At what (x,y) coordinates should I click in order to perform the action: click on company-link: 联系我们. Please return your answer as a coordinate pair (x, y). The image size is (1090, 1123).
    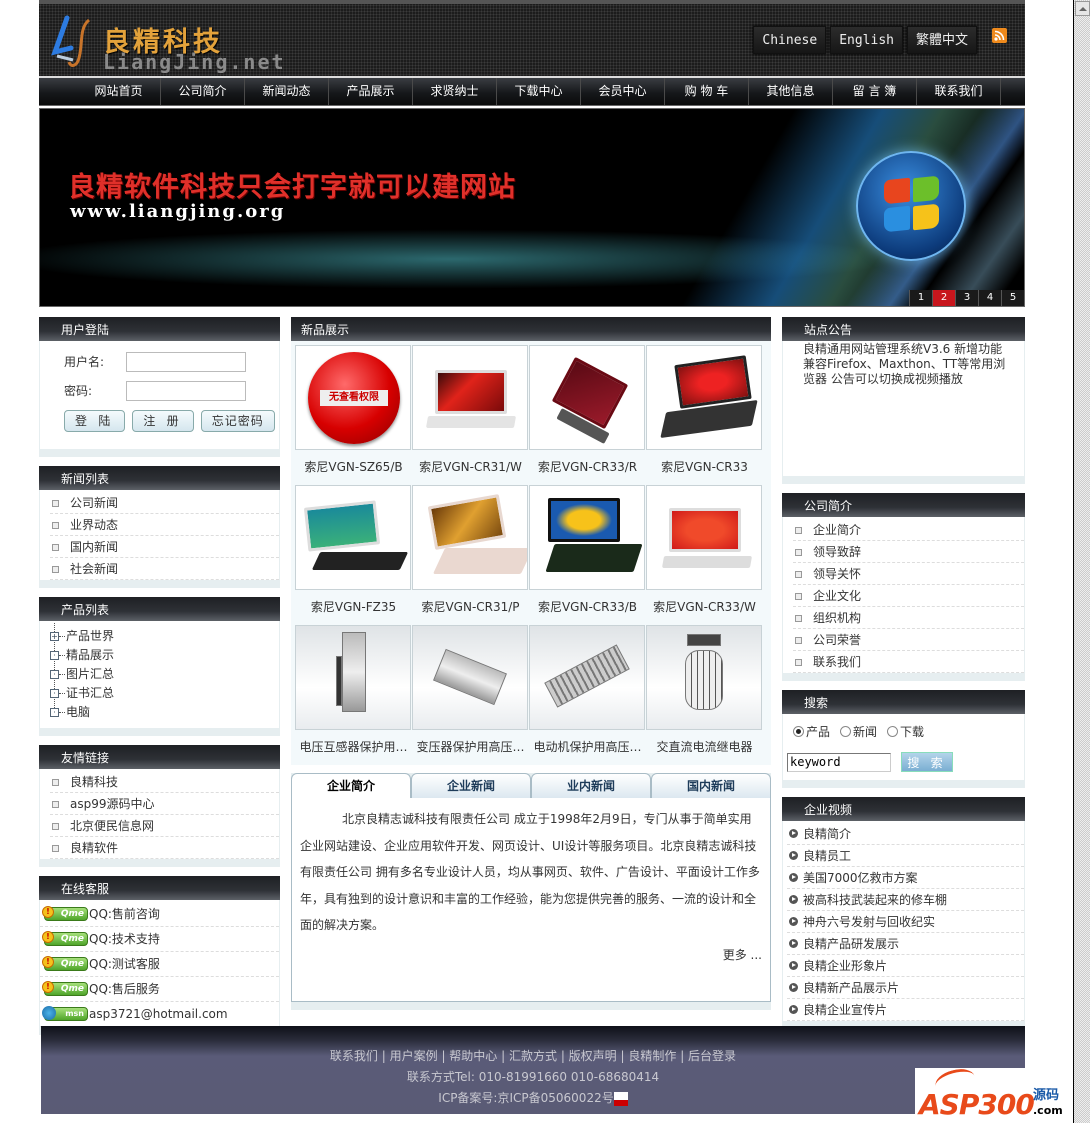
    Looking at the image, I should click on (908, 662).